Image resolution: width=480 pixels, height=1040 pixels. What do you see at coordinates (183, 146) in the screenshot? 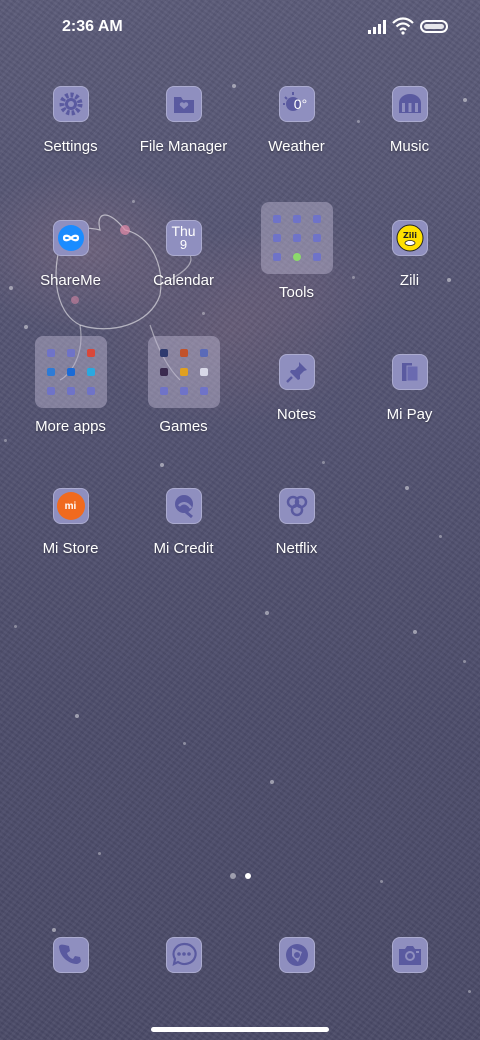
I see `app-label: File Manager` at bounding box center [183, 146].